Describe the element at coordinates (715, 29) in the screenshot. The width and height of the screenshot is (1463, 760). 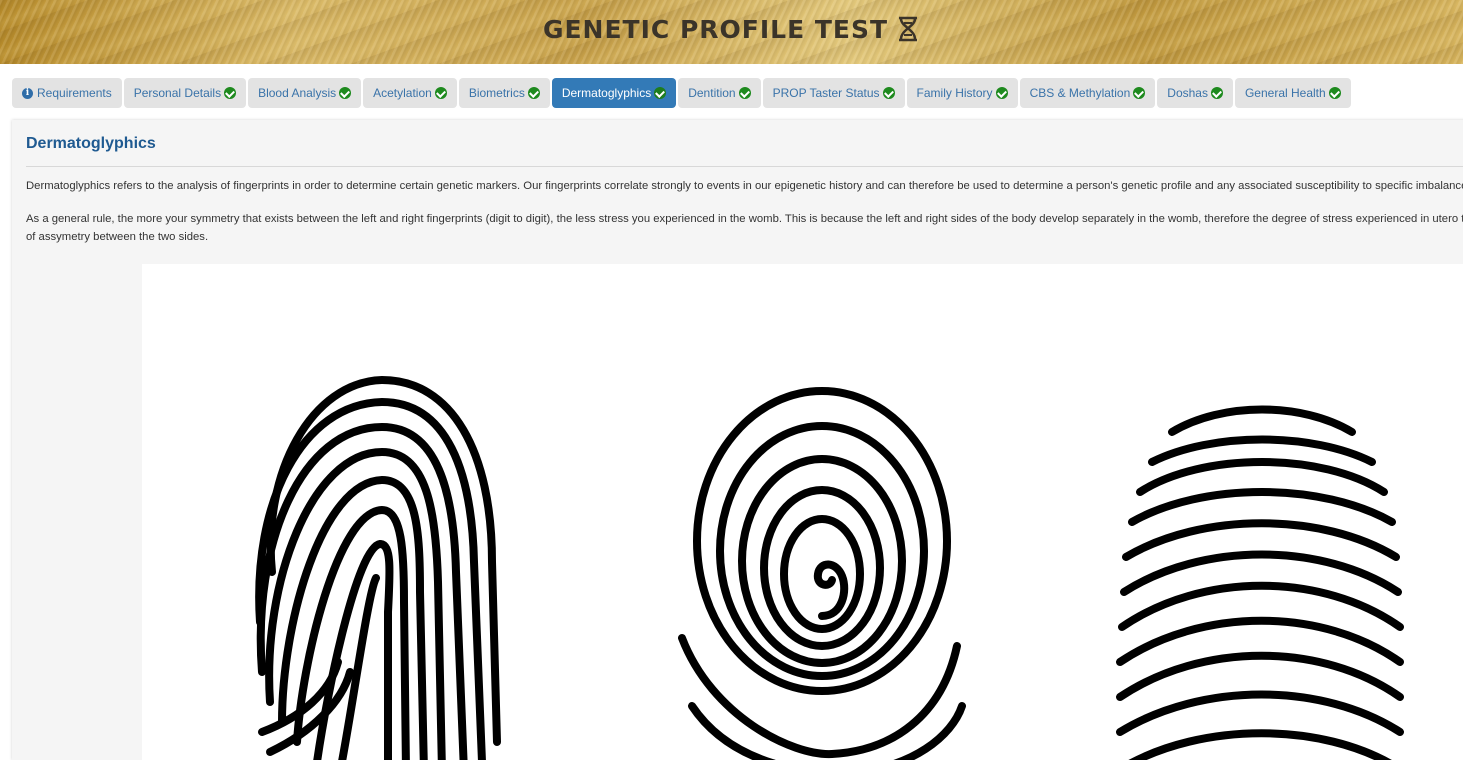
I see `page-title-text: GENETIC PROFILE TEST` at that location.